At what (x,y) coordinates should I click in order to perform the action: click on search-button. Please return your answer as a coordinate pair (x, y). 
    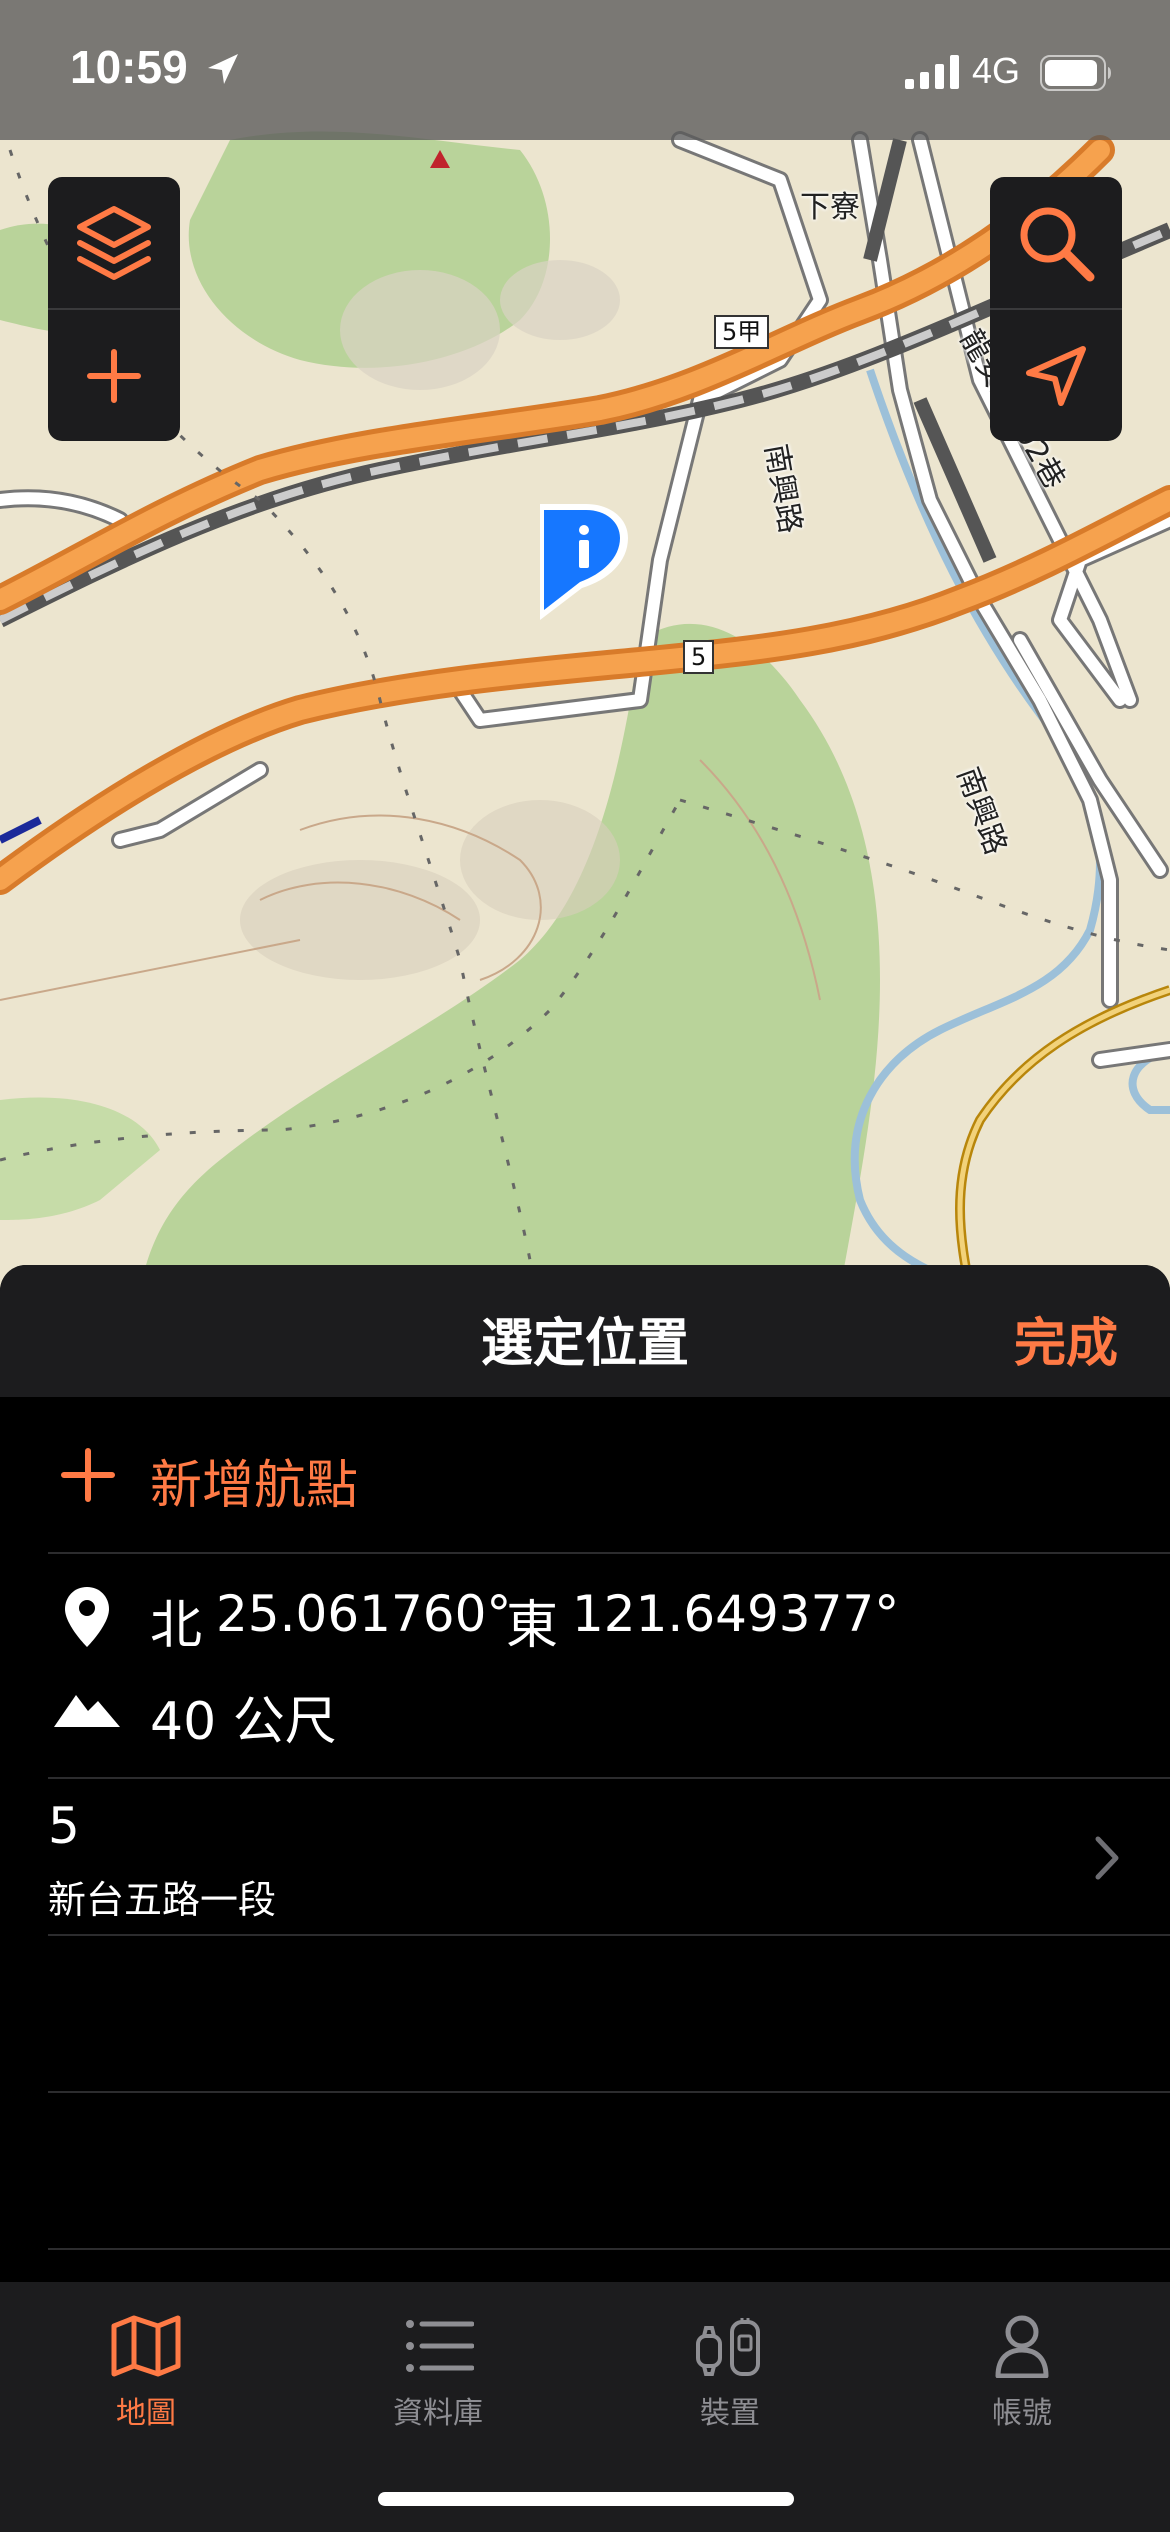
    Looking at the image, I should click on (1056, 242).